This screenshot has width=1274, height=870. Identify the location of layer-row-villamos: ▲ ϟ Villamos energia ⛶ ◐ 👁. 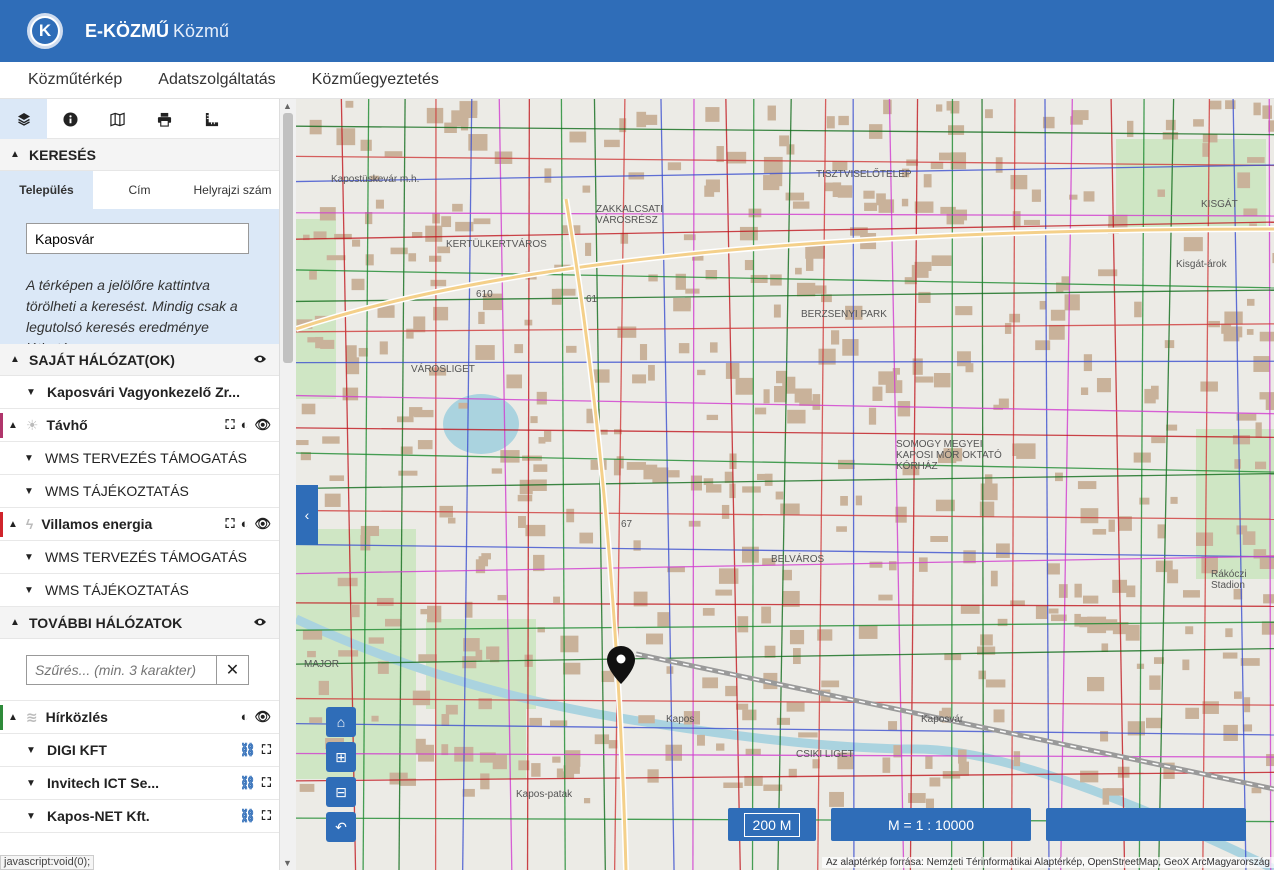
(139, 524).